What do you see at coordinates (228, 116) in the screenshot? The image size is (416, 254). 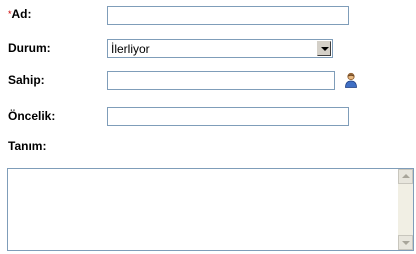 I see `priority-input` at bounding box center [228, 116].